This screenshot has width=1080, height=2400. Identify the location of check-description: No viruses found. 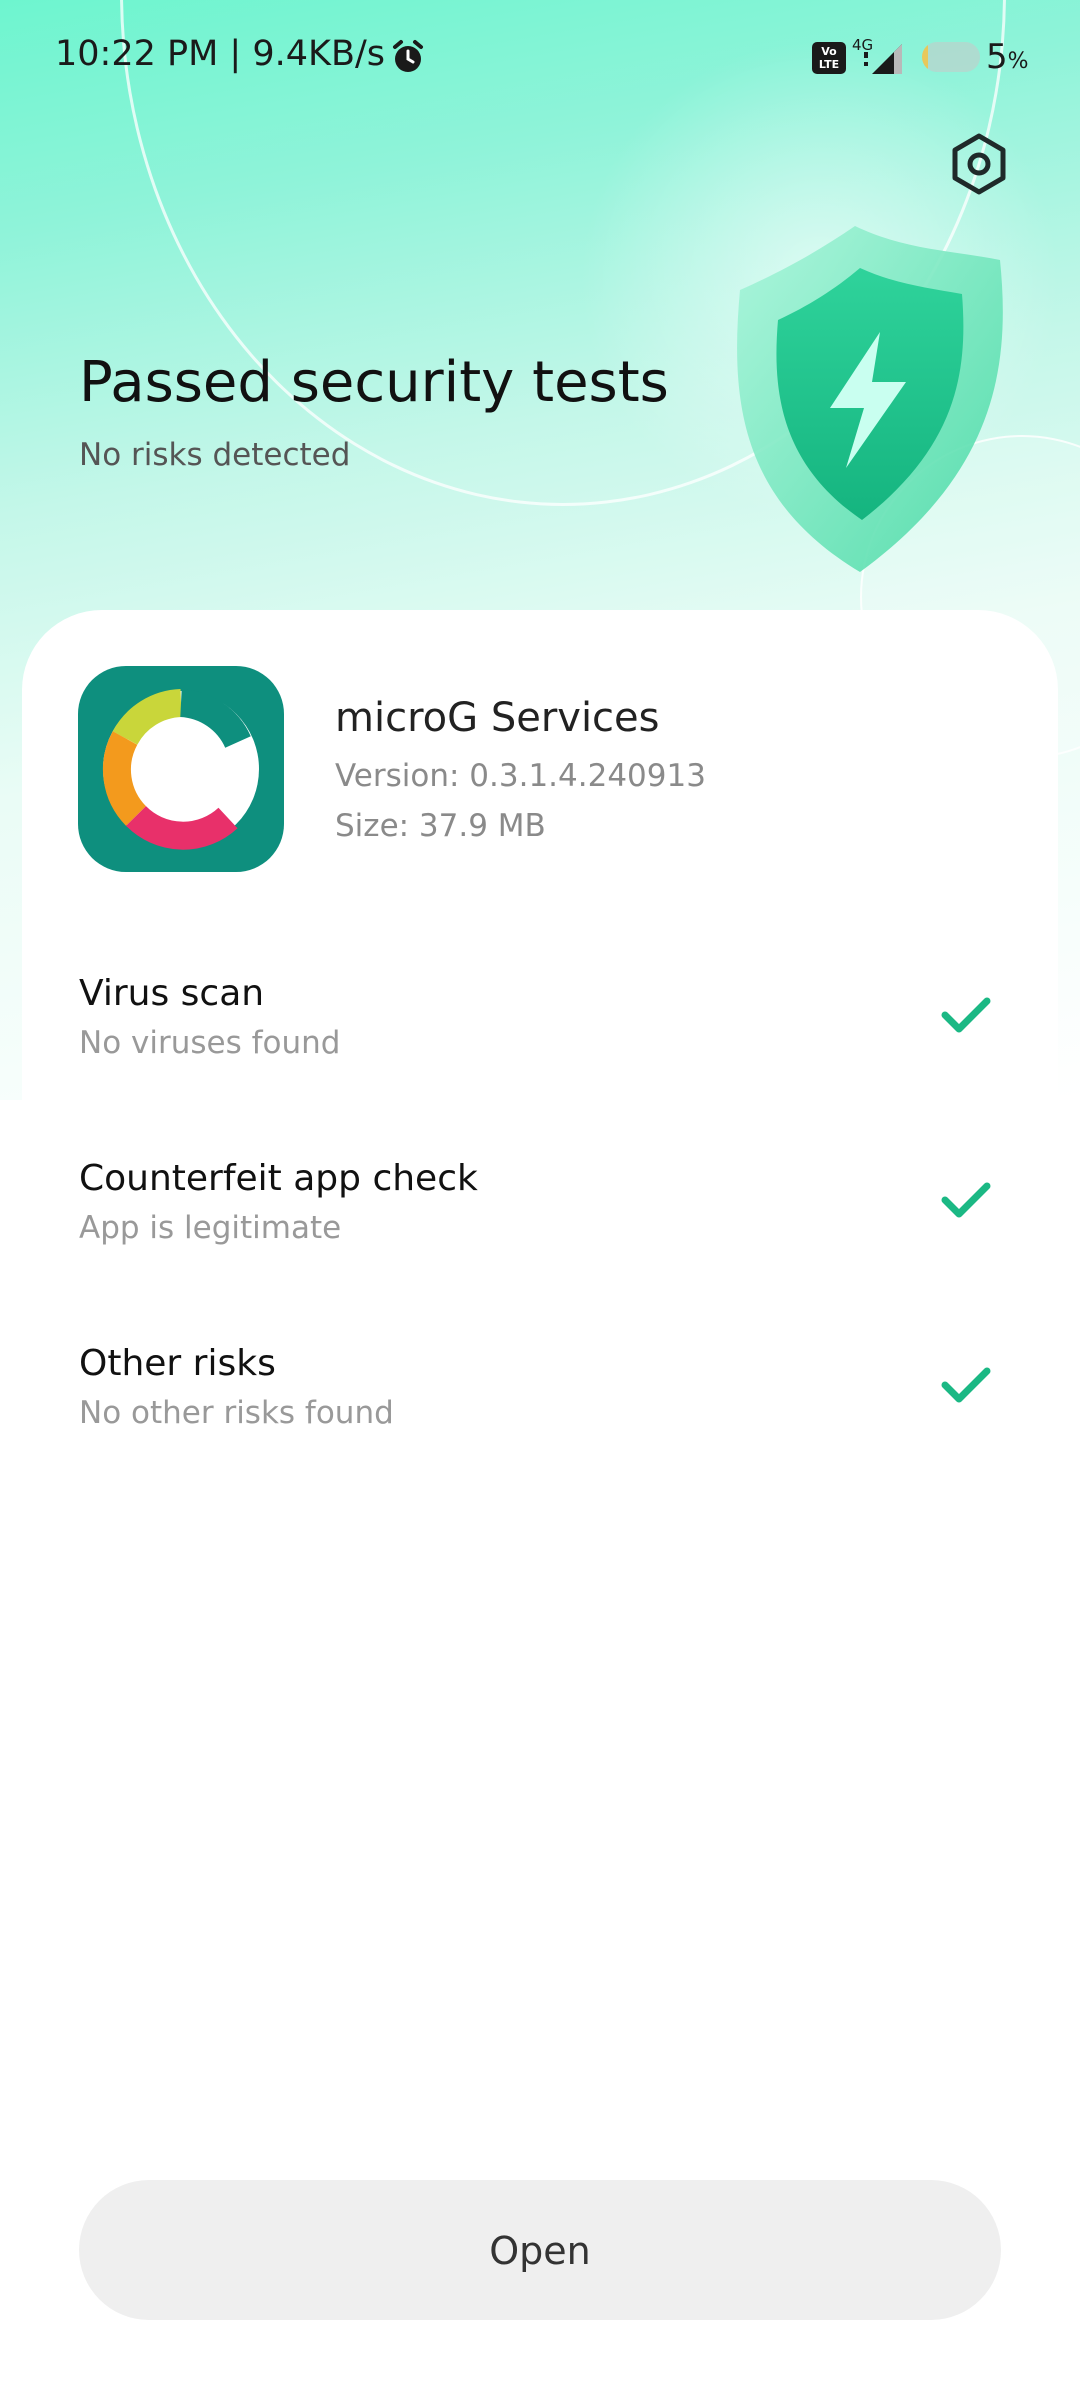
(210, 1043).